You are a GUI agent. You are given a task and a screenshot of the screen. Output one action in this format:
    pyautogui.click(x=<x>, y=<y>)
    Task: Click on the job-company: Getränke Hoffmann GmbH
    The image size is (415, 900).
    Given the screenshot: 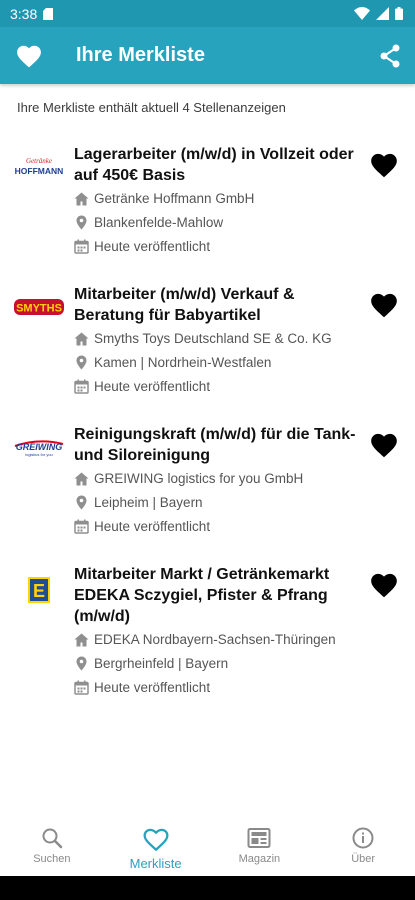 What is the action you would take?
    pyautogui.click(x=216, y=198)
    